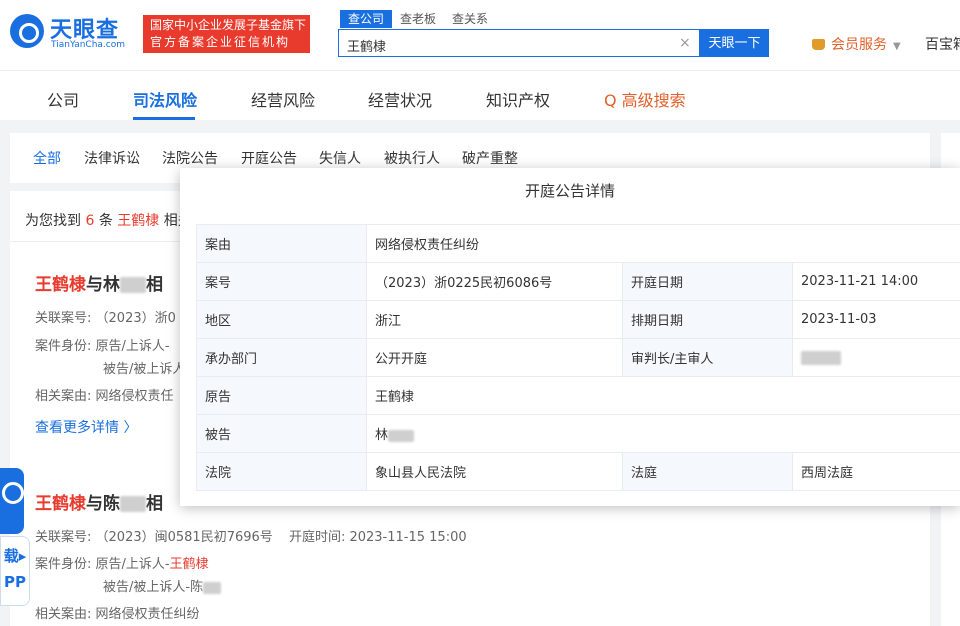 The width and height of the screenshot is (960, 626). Describe the element at coordinates (103, 504) in the screenshot. I see `case-title-mid: 与陈` at that location.